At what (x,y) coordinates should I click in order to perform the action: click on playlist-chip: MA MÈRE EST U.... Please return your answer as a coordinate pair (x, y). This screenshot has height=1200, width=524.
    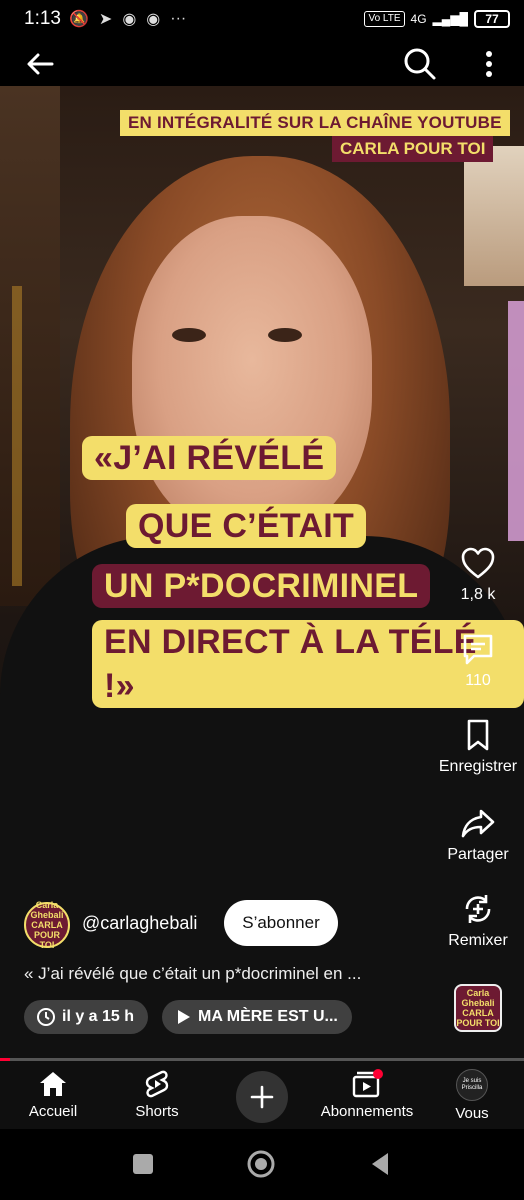
    Looking at the image, I should click on (257, 1017).